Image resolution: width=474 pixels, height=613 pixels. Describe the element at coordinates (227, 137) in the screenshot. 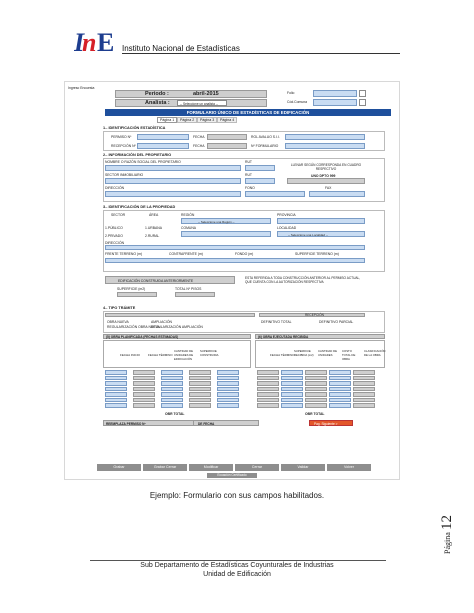

I see `fecha-input` at that location.